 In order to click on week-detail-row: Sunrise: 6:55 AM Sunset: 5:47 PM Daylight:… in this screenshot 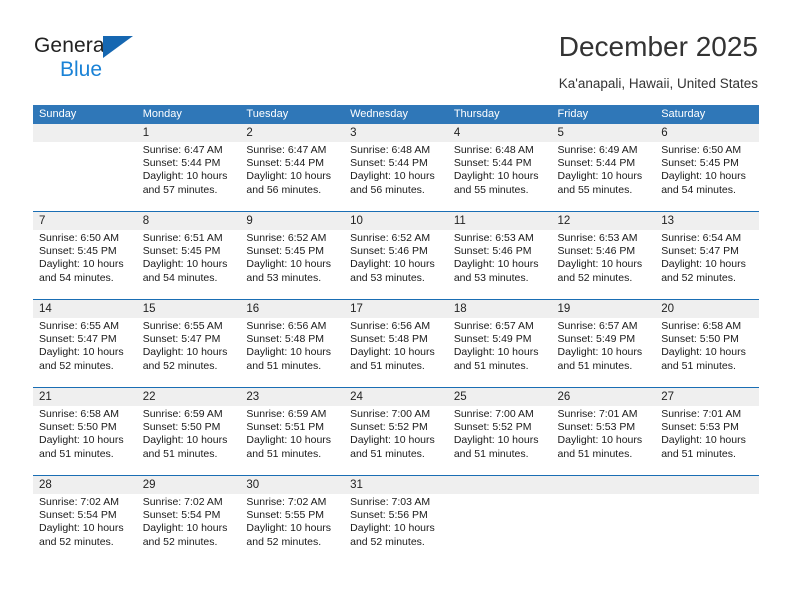, I will do `click(396, 352)`.